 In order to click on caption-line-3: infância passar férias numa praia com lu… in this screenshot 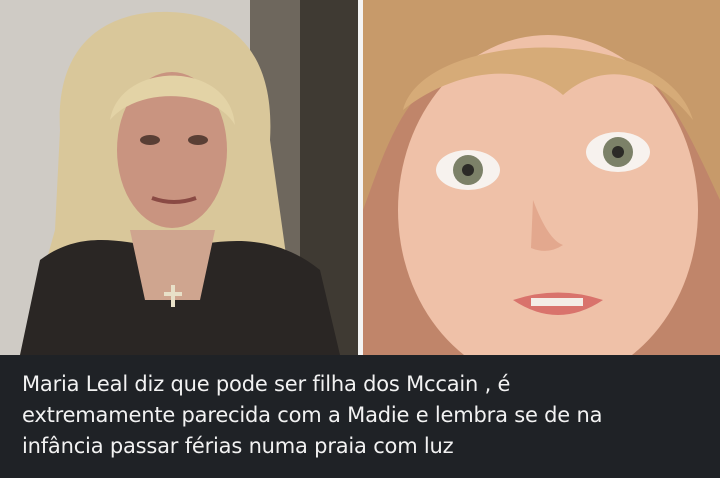, I will do `click(238, 446)`.